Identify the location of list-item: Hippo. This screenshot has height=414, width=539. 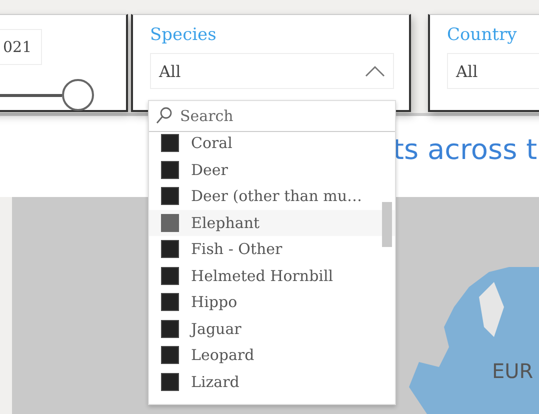
(272, 302).